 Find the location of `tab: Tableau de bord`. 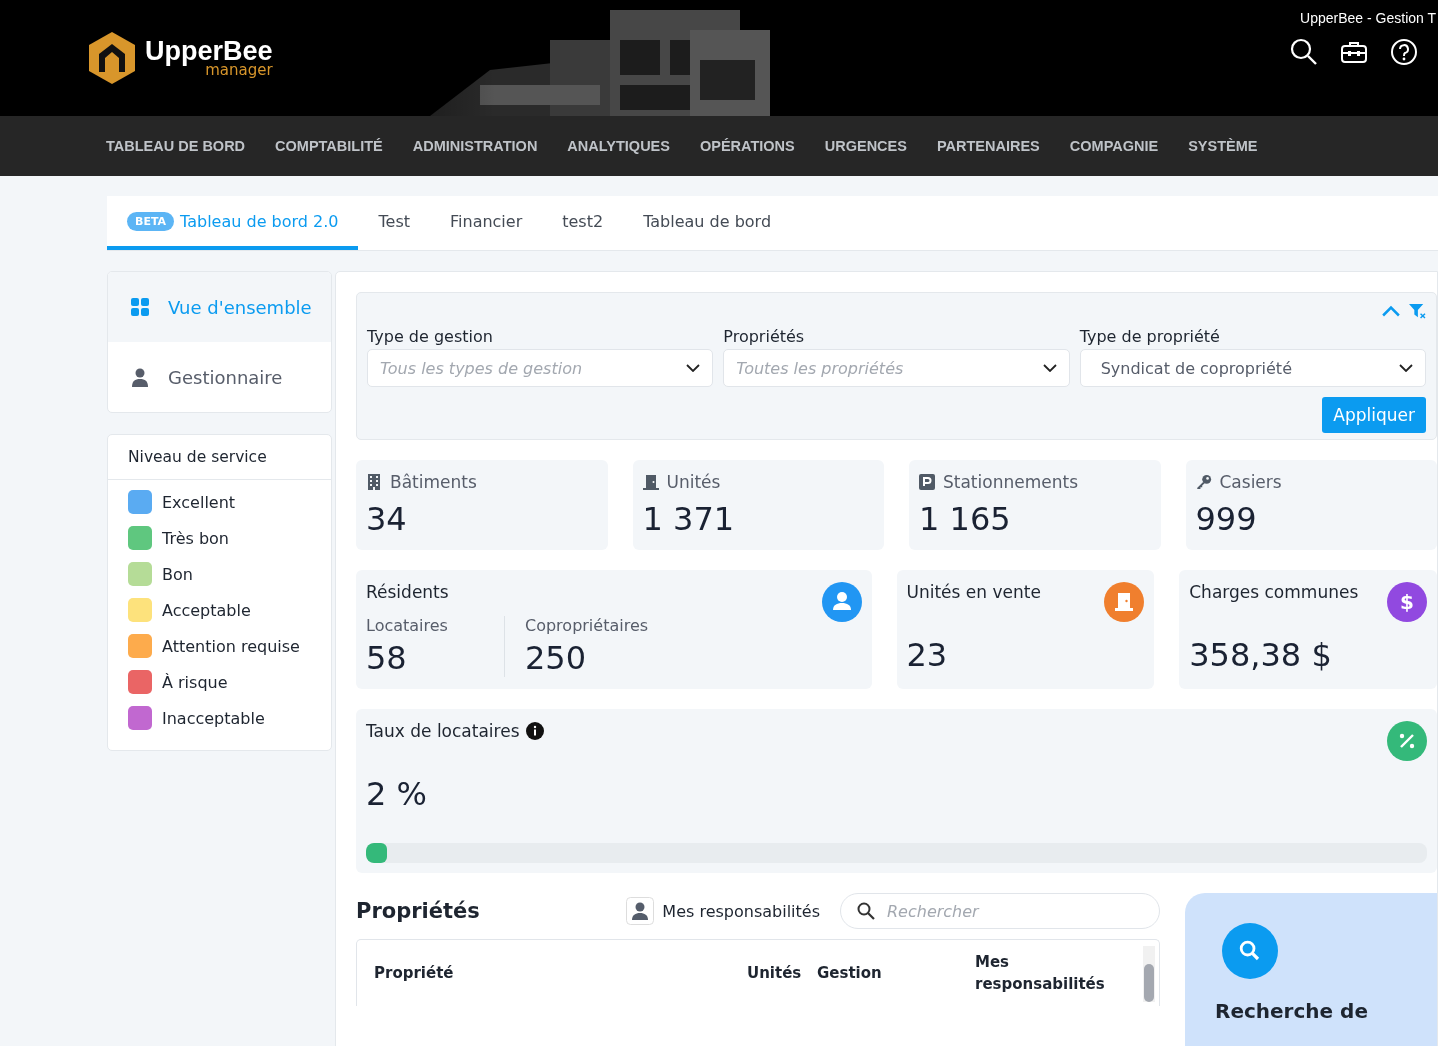

tab: Tableau de bord is located at coordinates (707, 223).